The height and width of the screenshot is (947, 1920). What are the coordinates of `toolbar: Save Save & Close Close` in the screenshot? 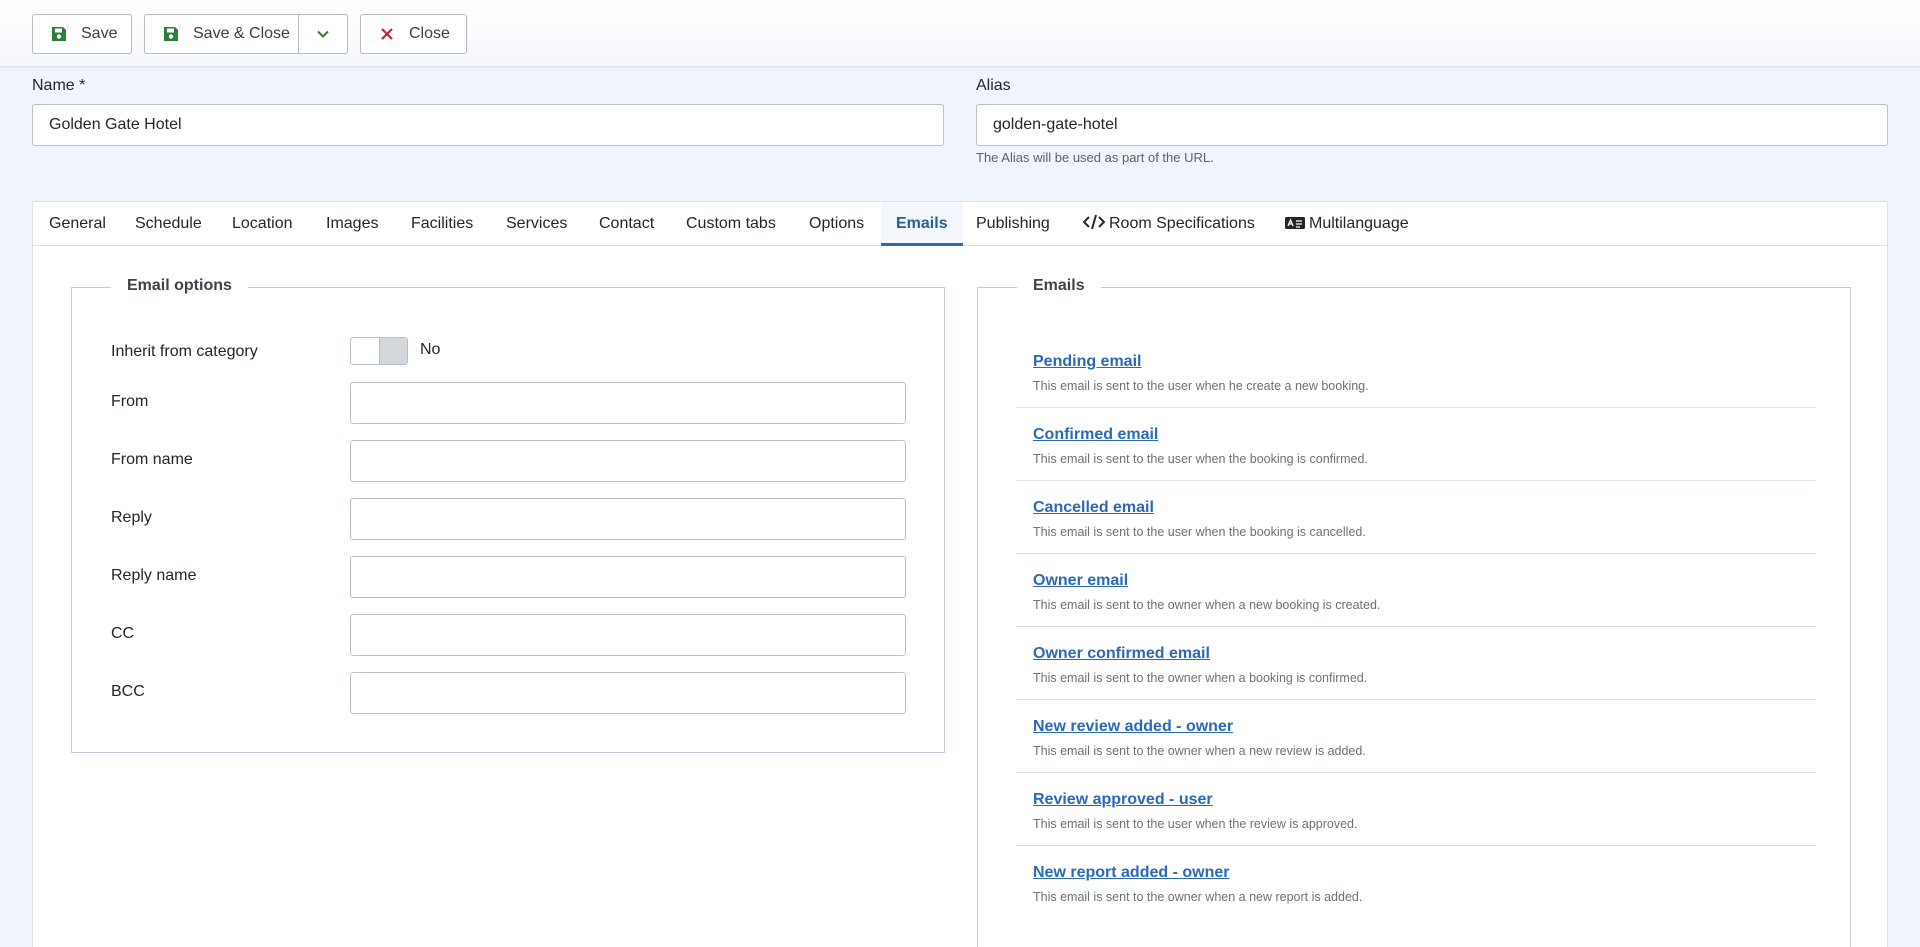 It's located at (960, 33).